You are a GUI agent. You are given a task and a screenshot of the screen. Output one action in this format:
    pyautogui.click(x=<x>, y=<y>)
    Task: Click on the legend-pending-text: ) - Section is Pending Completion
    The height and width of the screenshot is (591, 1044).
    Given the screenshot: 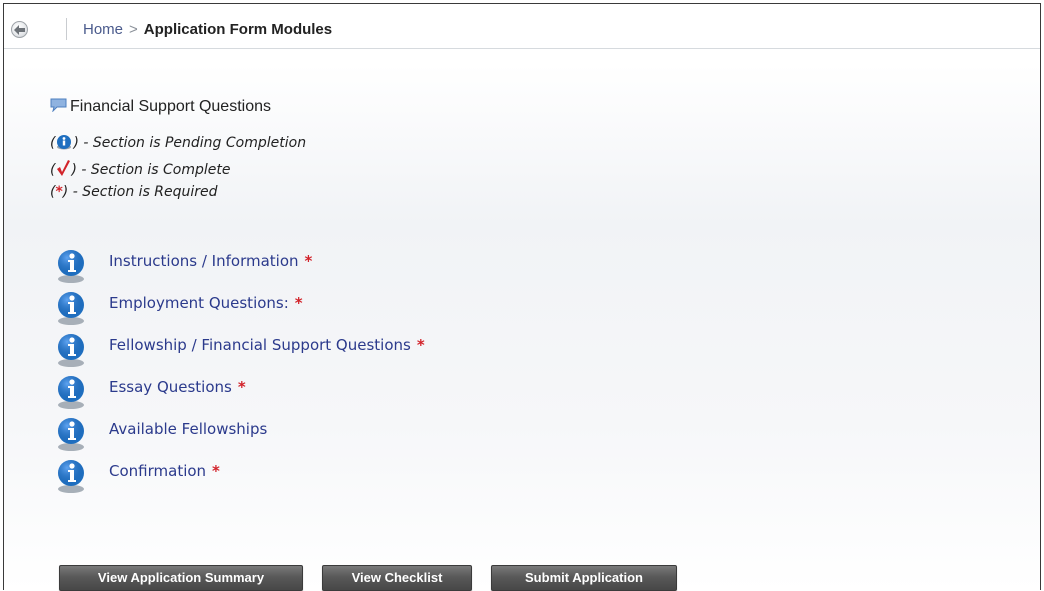 What is the action you would take?
    pyautogui.click(x=190, y=143)
    